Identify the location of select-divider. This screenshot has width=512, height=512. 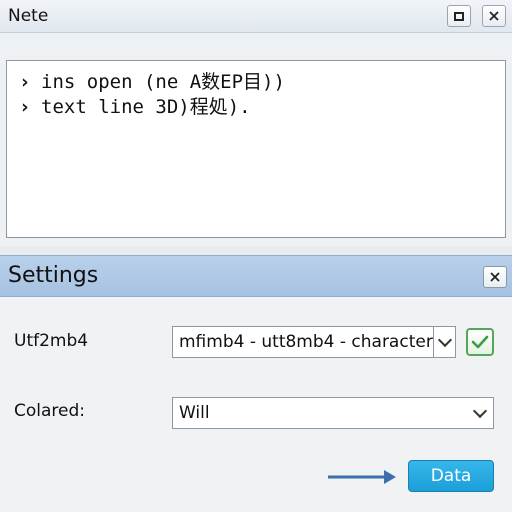
(433, 342).